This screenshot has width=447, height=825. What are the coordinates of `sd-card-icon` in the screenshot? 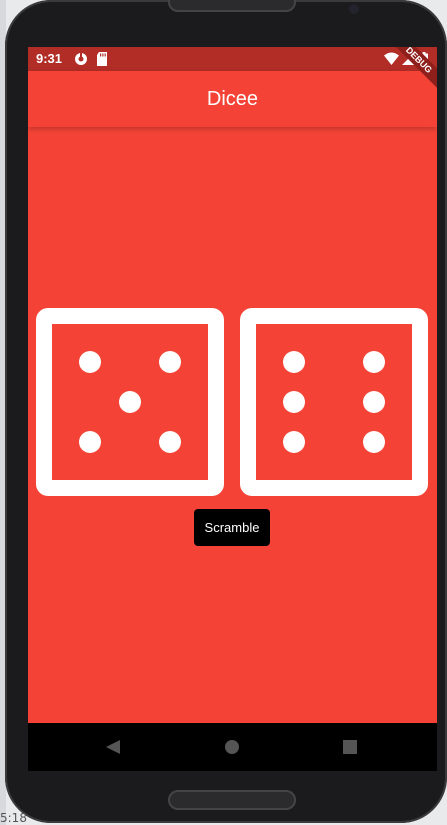 It's located at (102, 60).